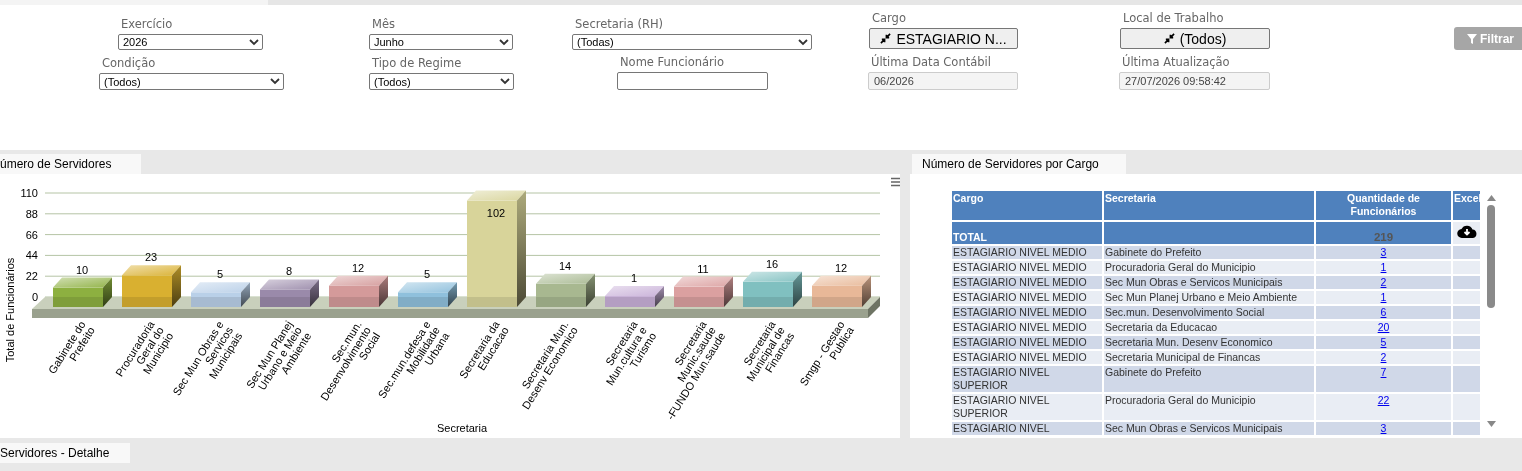  I want to click on menu-icon, so click(895, 182).